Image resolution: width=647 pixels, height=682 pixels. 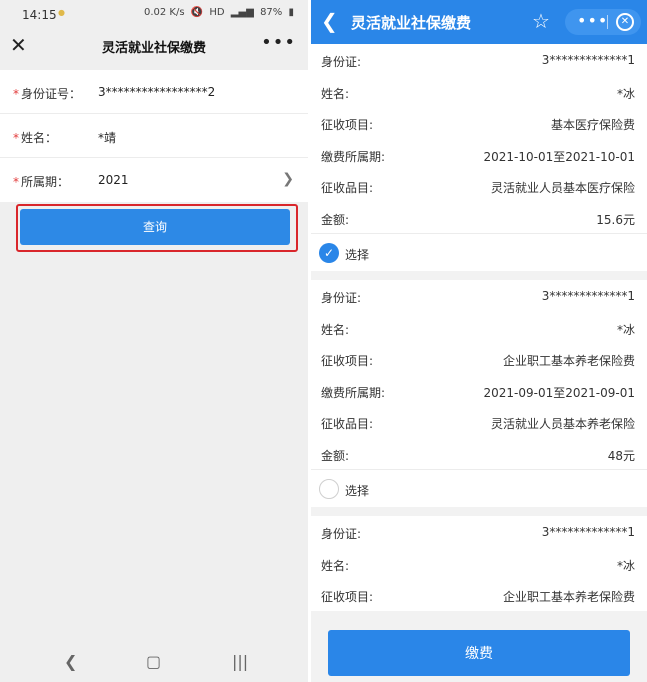 What do you see at coordinates (47, 94) in the screenshot?
I see `id-number-label: * 身份证号：` at bounding box center [47, 94].